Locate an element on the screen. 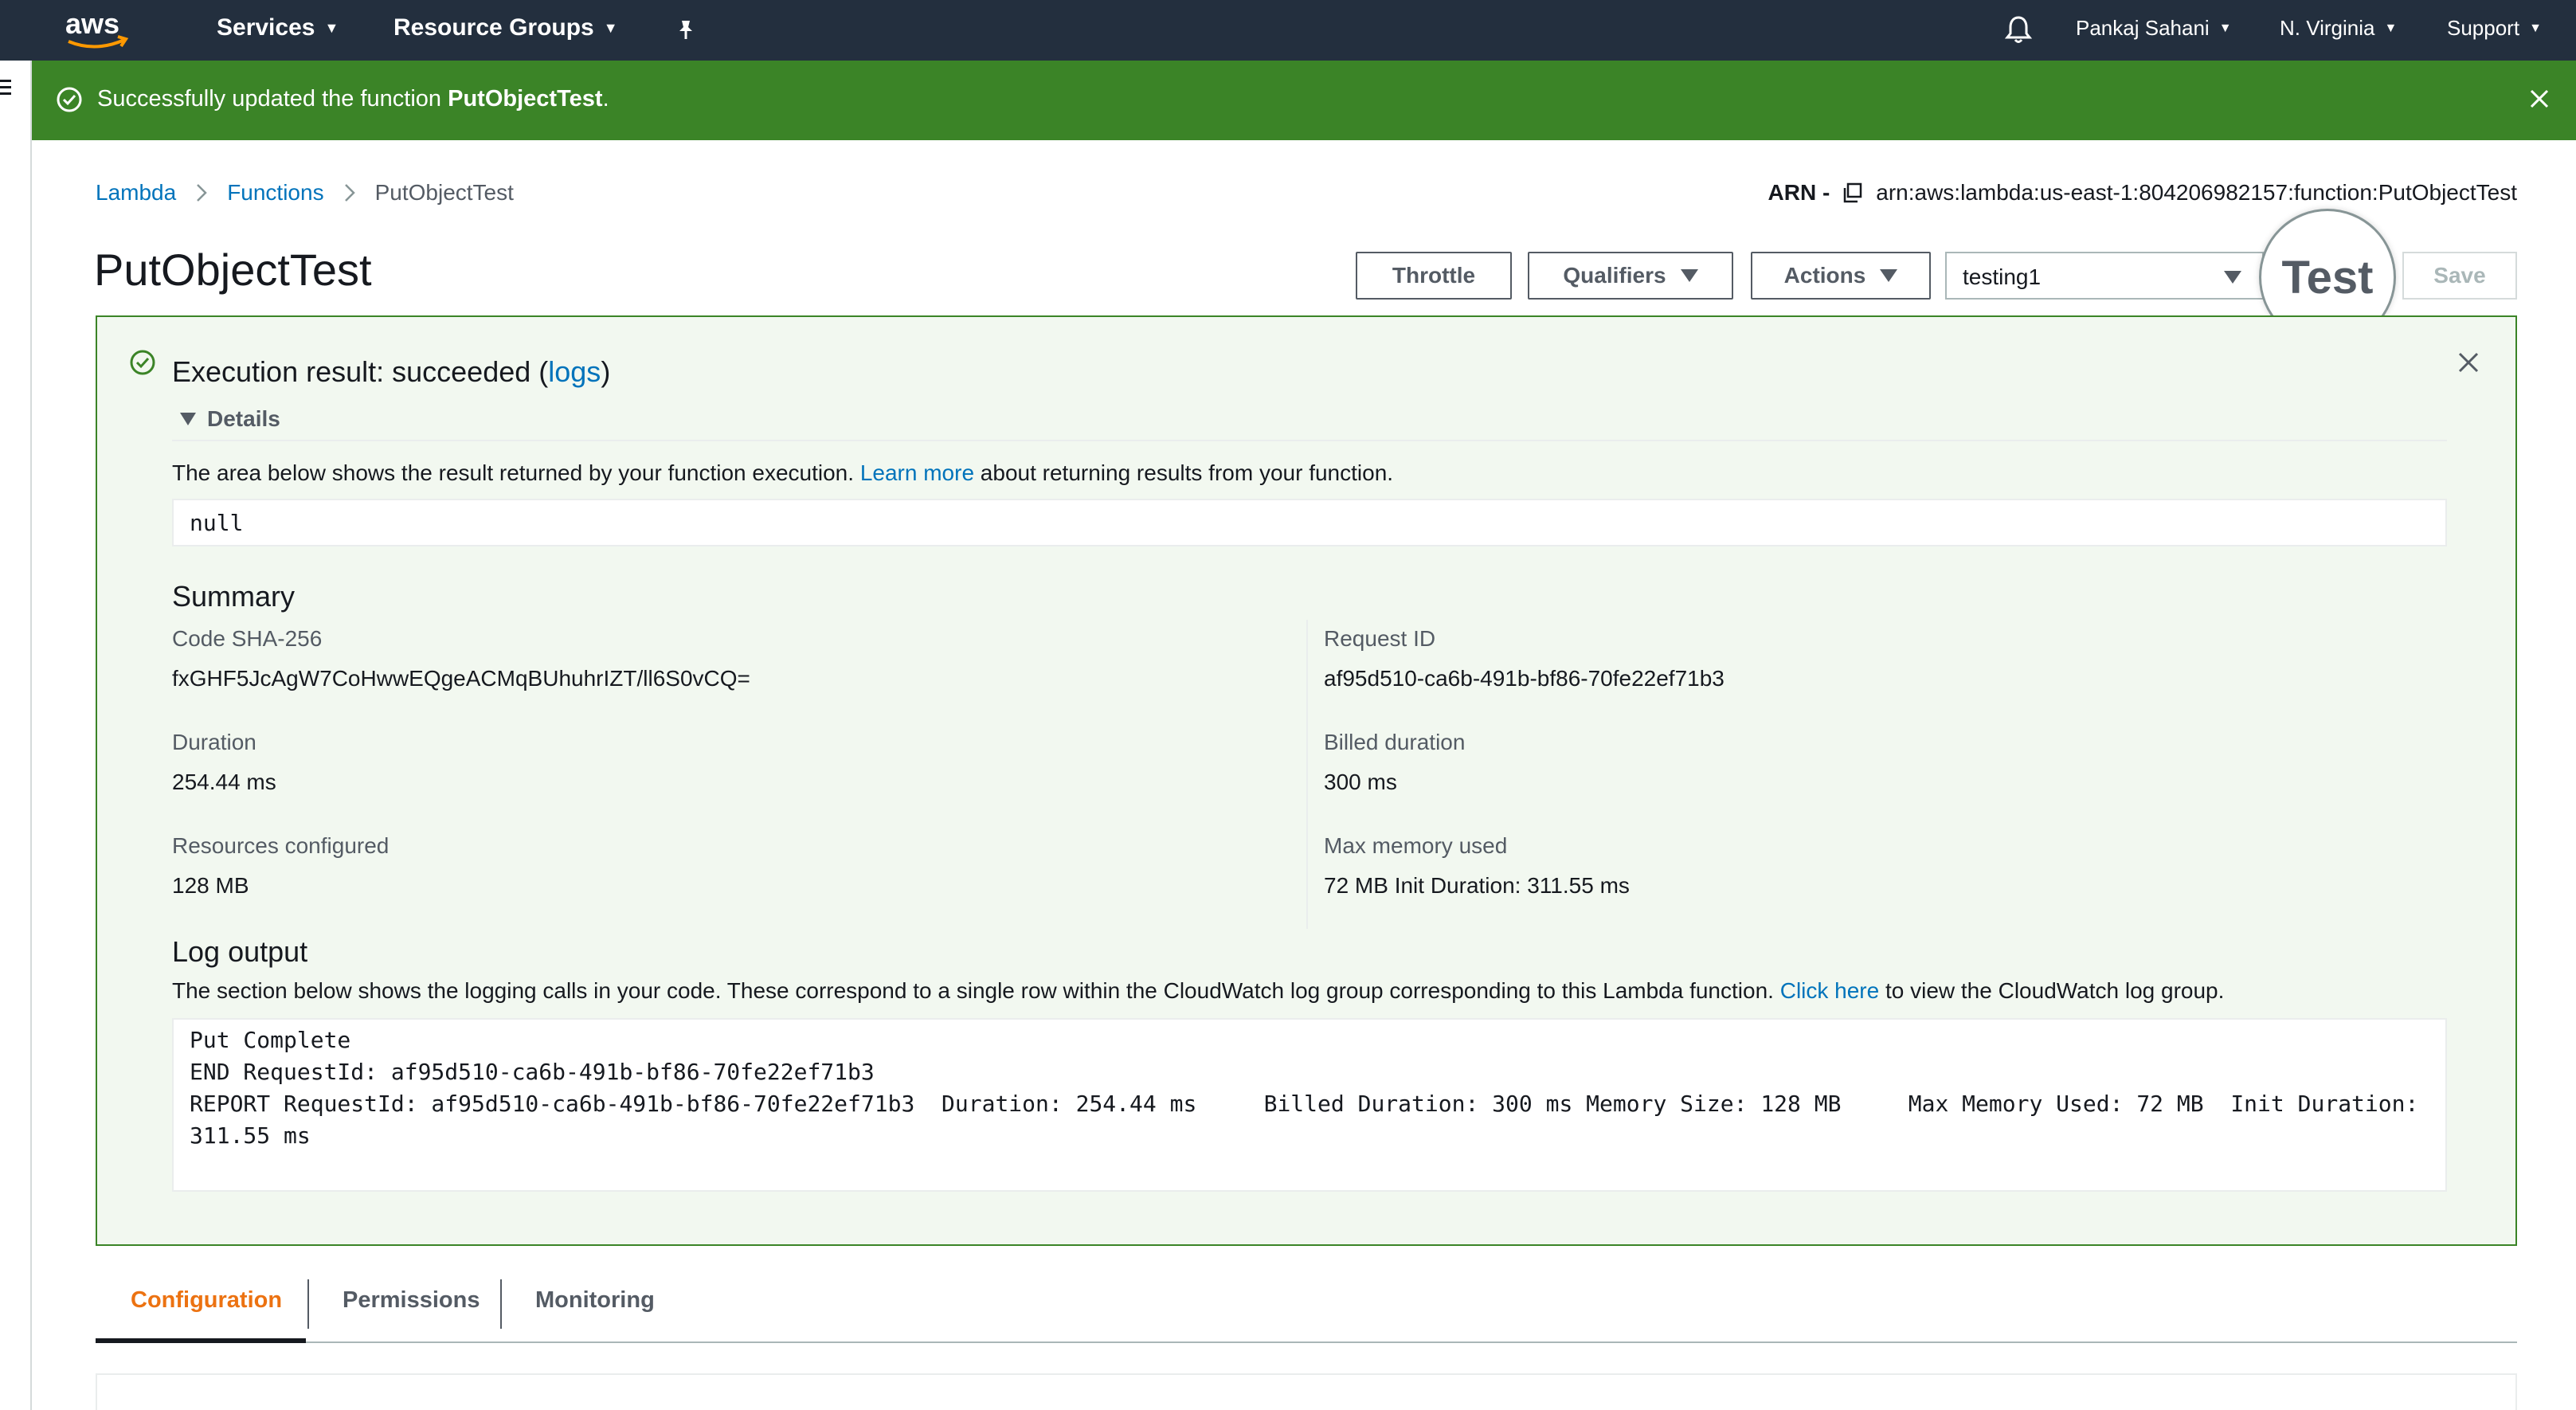  qualifiers-button: Qualifiers is located at coordinates (1630, 276).